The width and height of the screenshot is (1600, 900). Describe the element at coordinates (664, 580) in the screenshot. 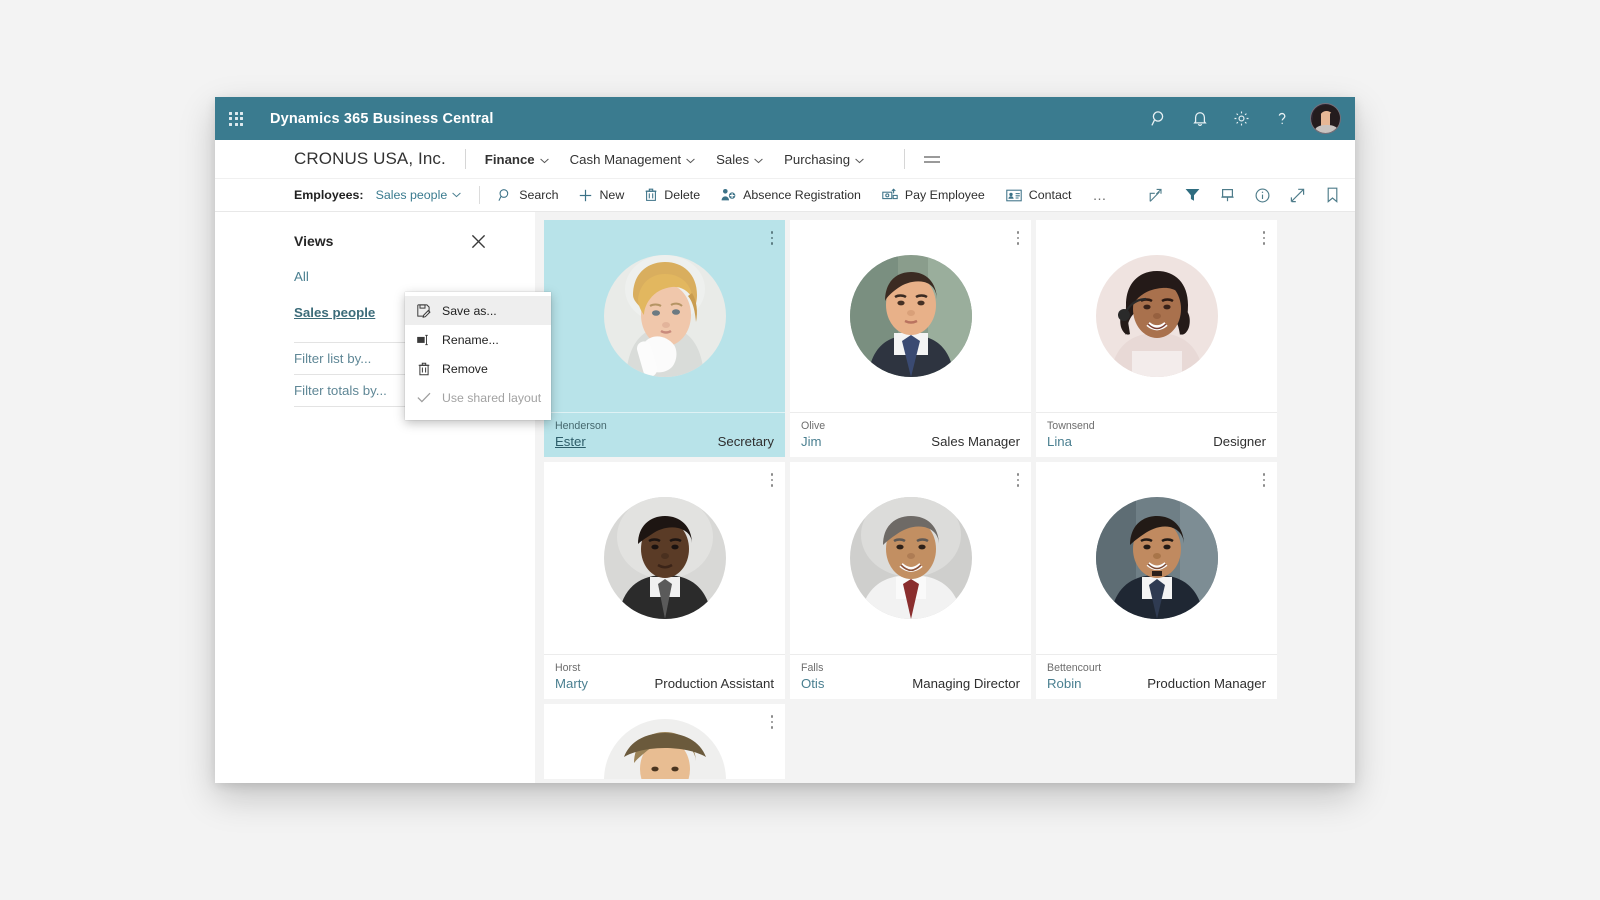

I see `employee-card: Horst Marty Production Assistant` at that location.